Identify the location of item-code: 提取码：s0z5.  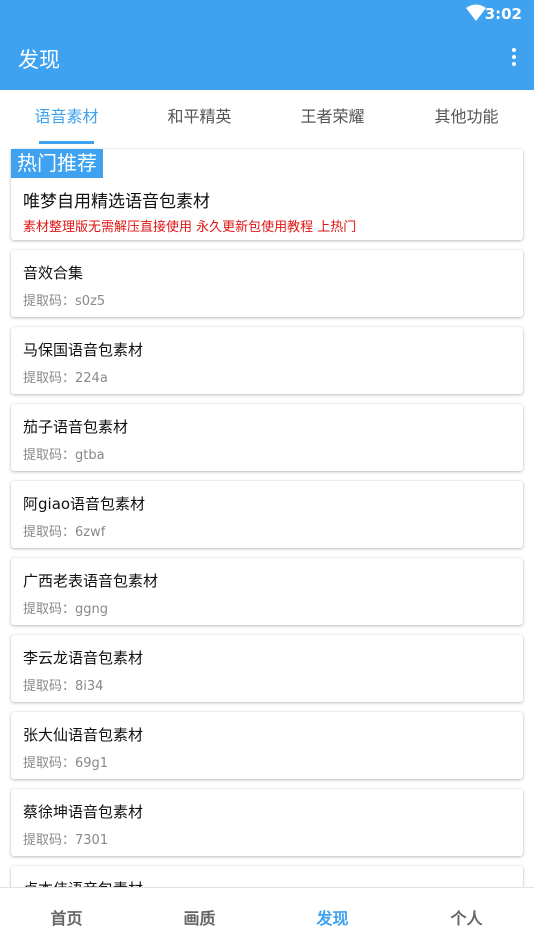
(64, 301).